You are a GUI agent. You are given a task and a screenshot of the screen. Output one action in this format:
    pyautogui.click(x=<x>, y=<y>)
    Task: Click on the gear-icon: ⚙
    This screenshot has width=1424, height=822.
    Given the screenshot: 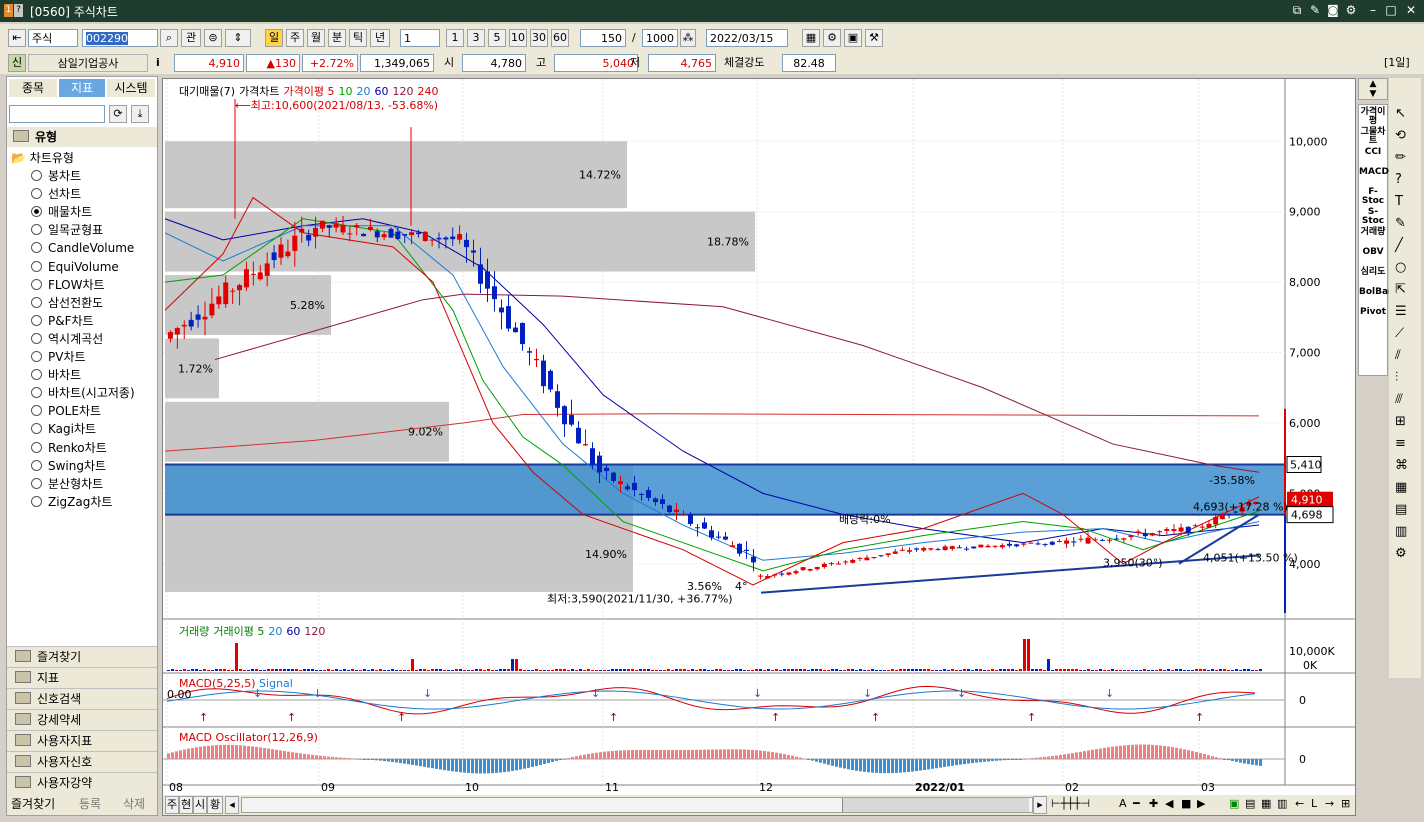 What is the action you would take?
    pyautogui.click(x=1351, y=10)
    